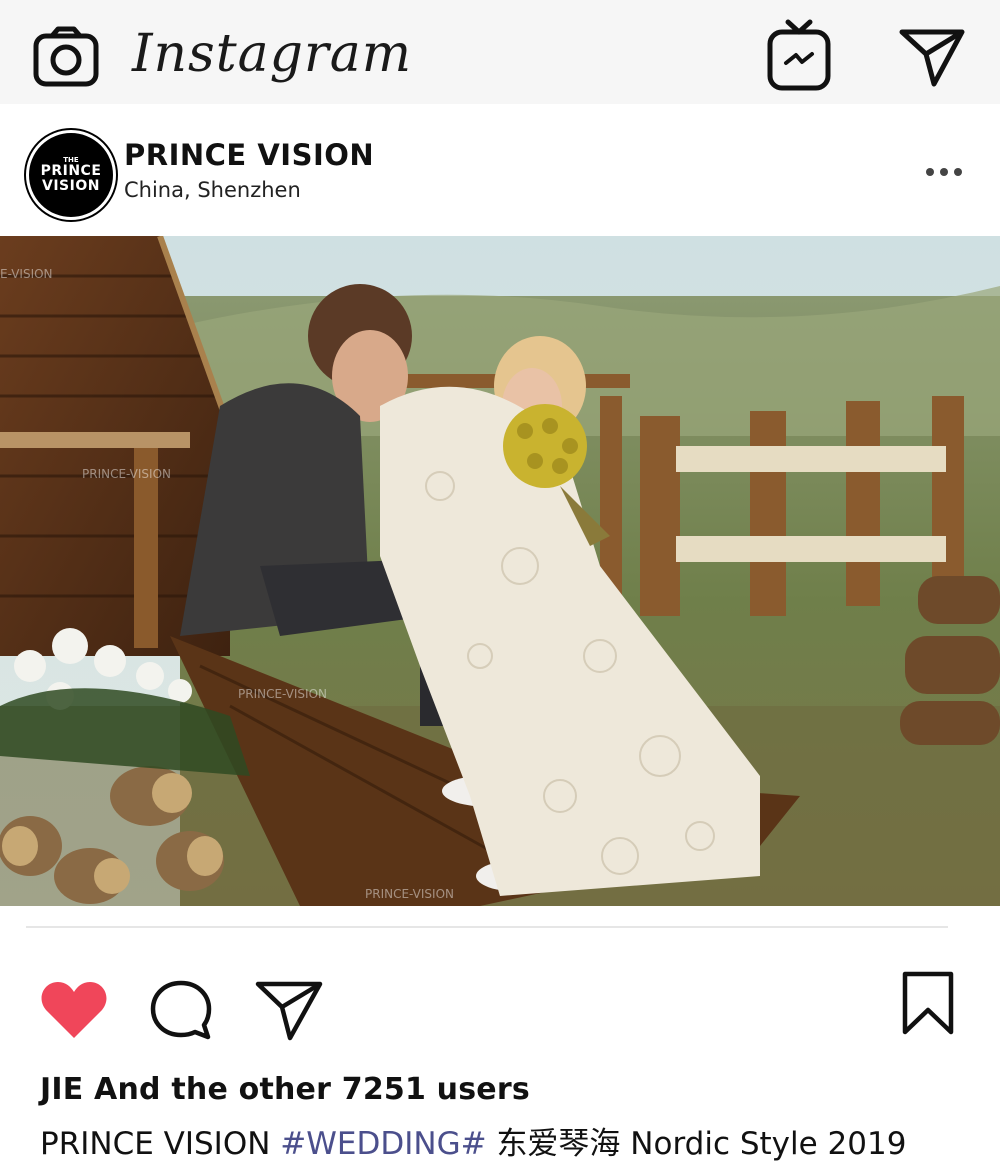  Describe the element at coordinates (74, 1010) in the screenshot. I see `heart-icon` at that location.